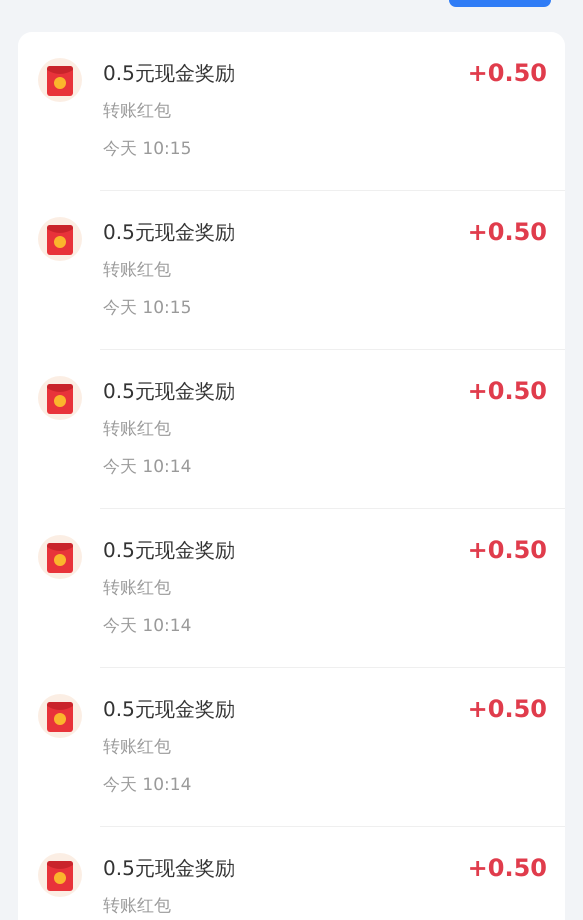 This screenshot has width=583, height=920. I want to click on top-button-edge, so click(500, 3).